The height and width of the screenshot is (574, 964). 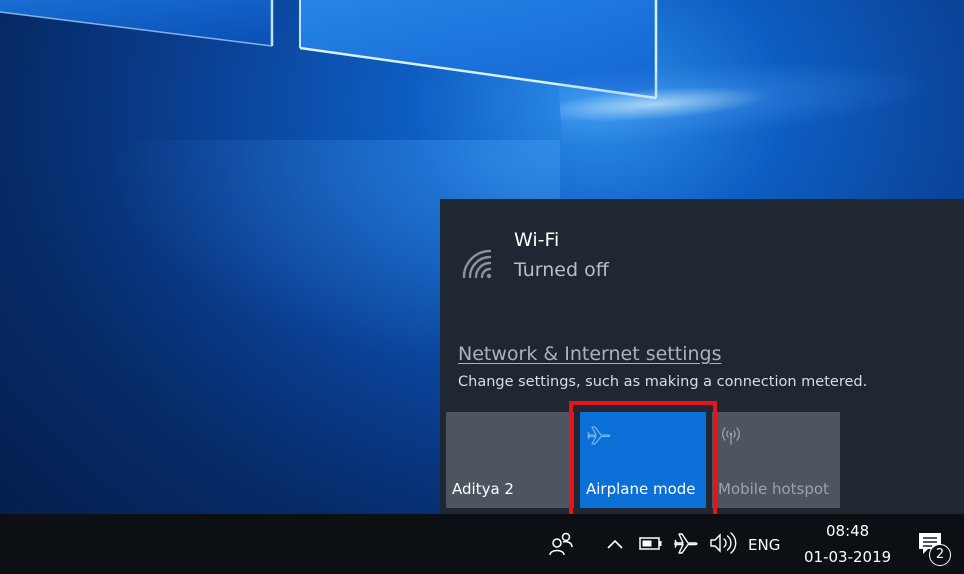 What do you see at coordinates (537, 240) in the screenshot?
I see `wifi-title: Wi-Fi` at bounding box center [537, 240].